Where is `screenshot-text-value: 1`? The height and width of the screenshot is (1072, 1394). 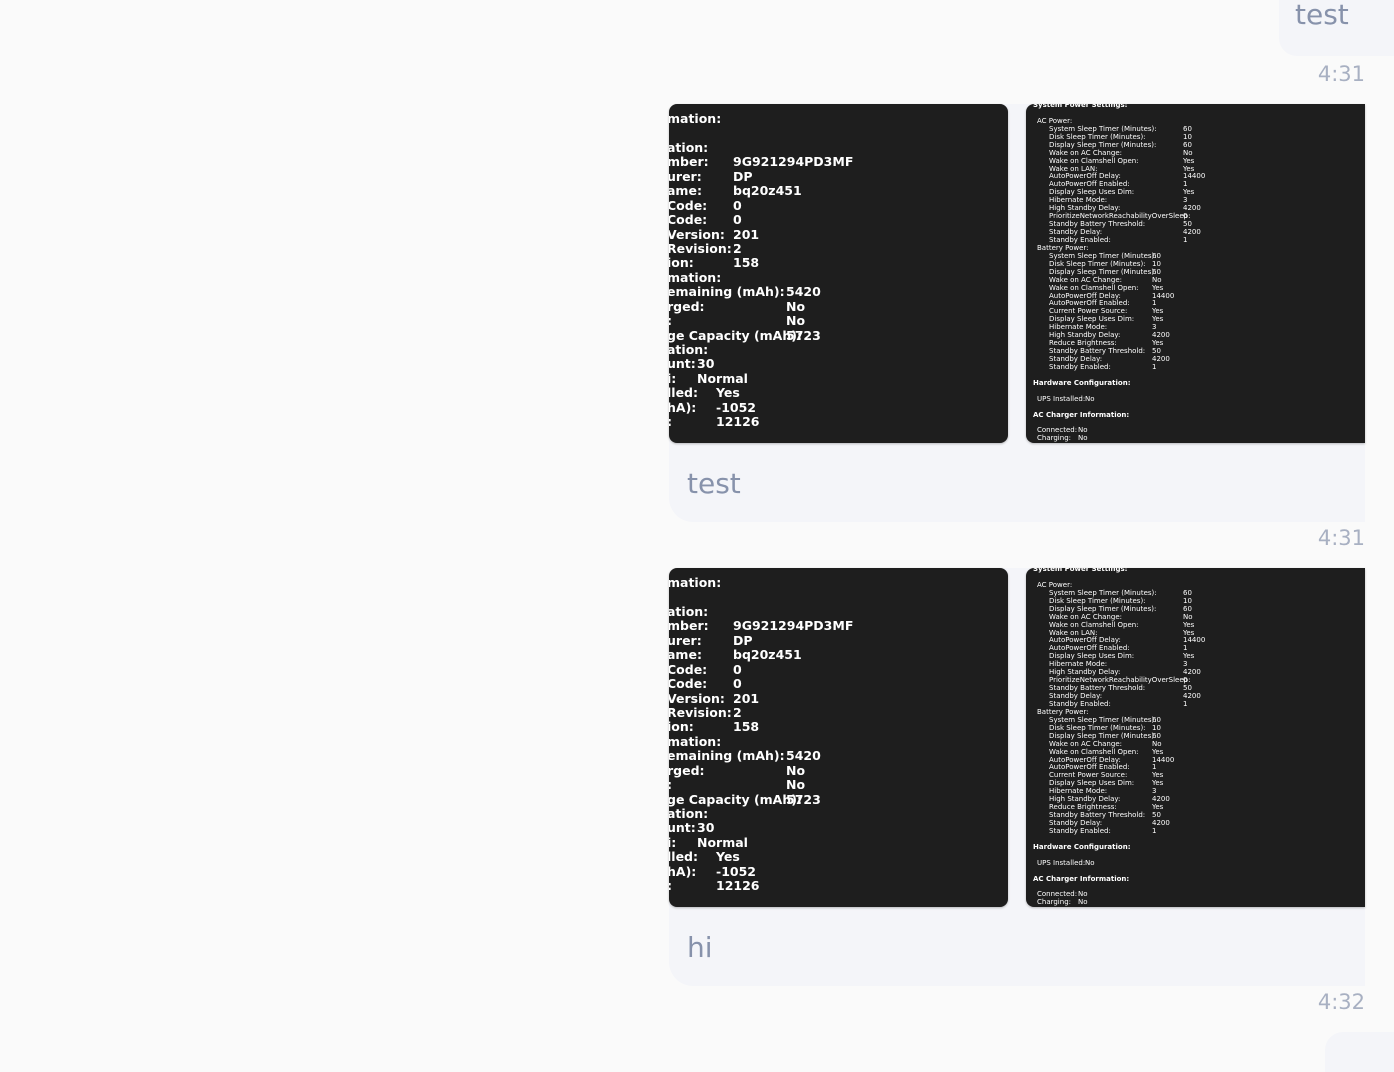 screenshot-text-value: 1 is located at coordinates (1185, 239).